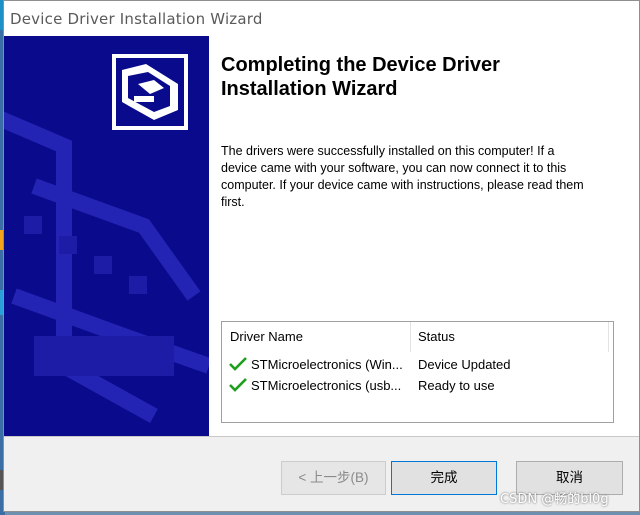 The image size is (640, 515). What do you see at coordinates (316, 337) in the screenshot?
I see `column-header-driver-name: Driver Name` at bounding box center [316, 337].